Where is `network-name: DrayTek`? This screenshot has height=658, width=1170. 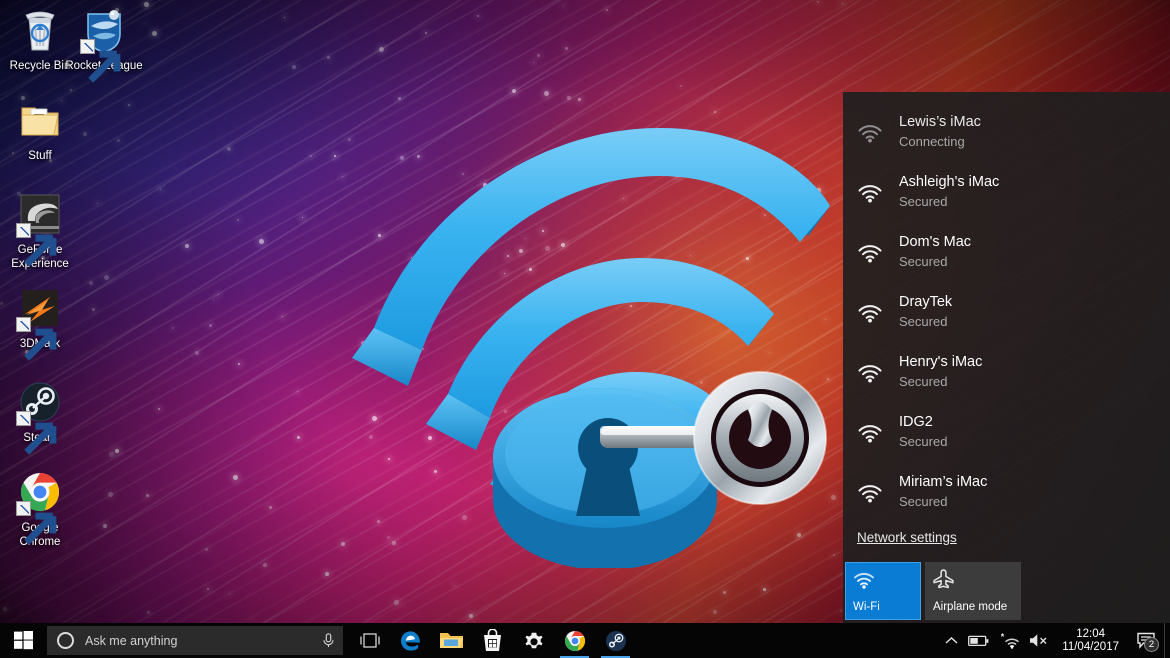 network-name: DrayTek is located at coordinates (926, 302).